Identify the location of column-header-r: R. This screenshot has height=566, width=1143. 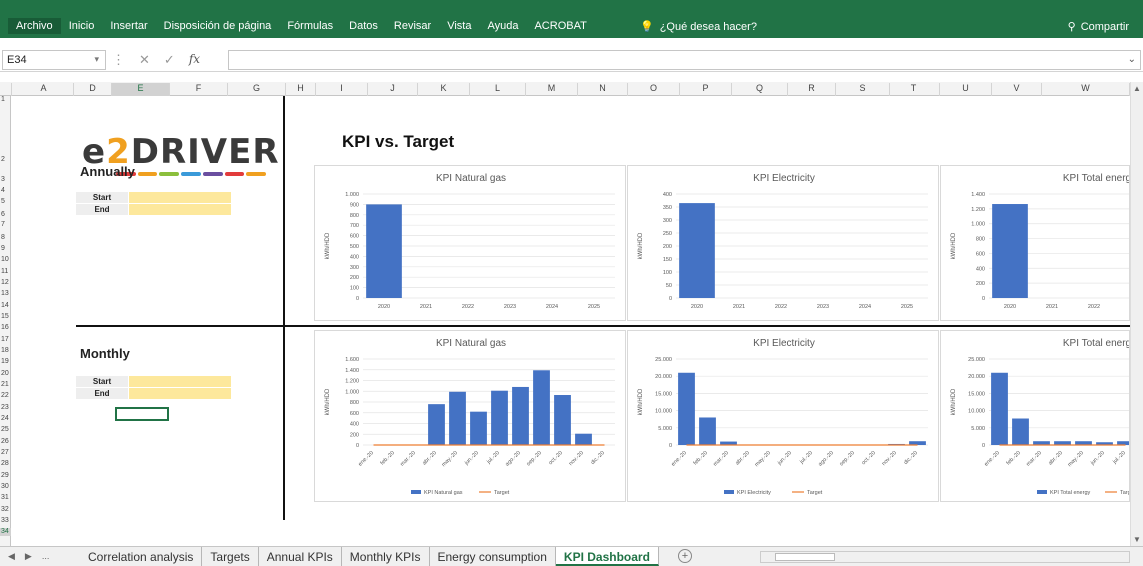
(812, 89).